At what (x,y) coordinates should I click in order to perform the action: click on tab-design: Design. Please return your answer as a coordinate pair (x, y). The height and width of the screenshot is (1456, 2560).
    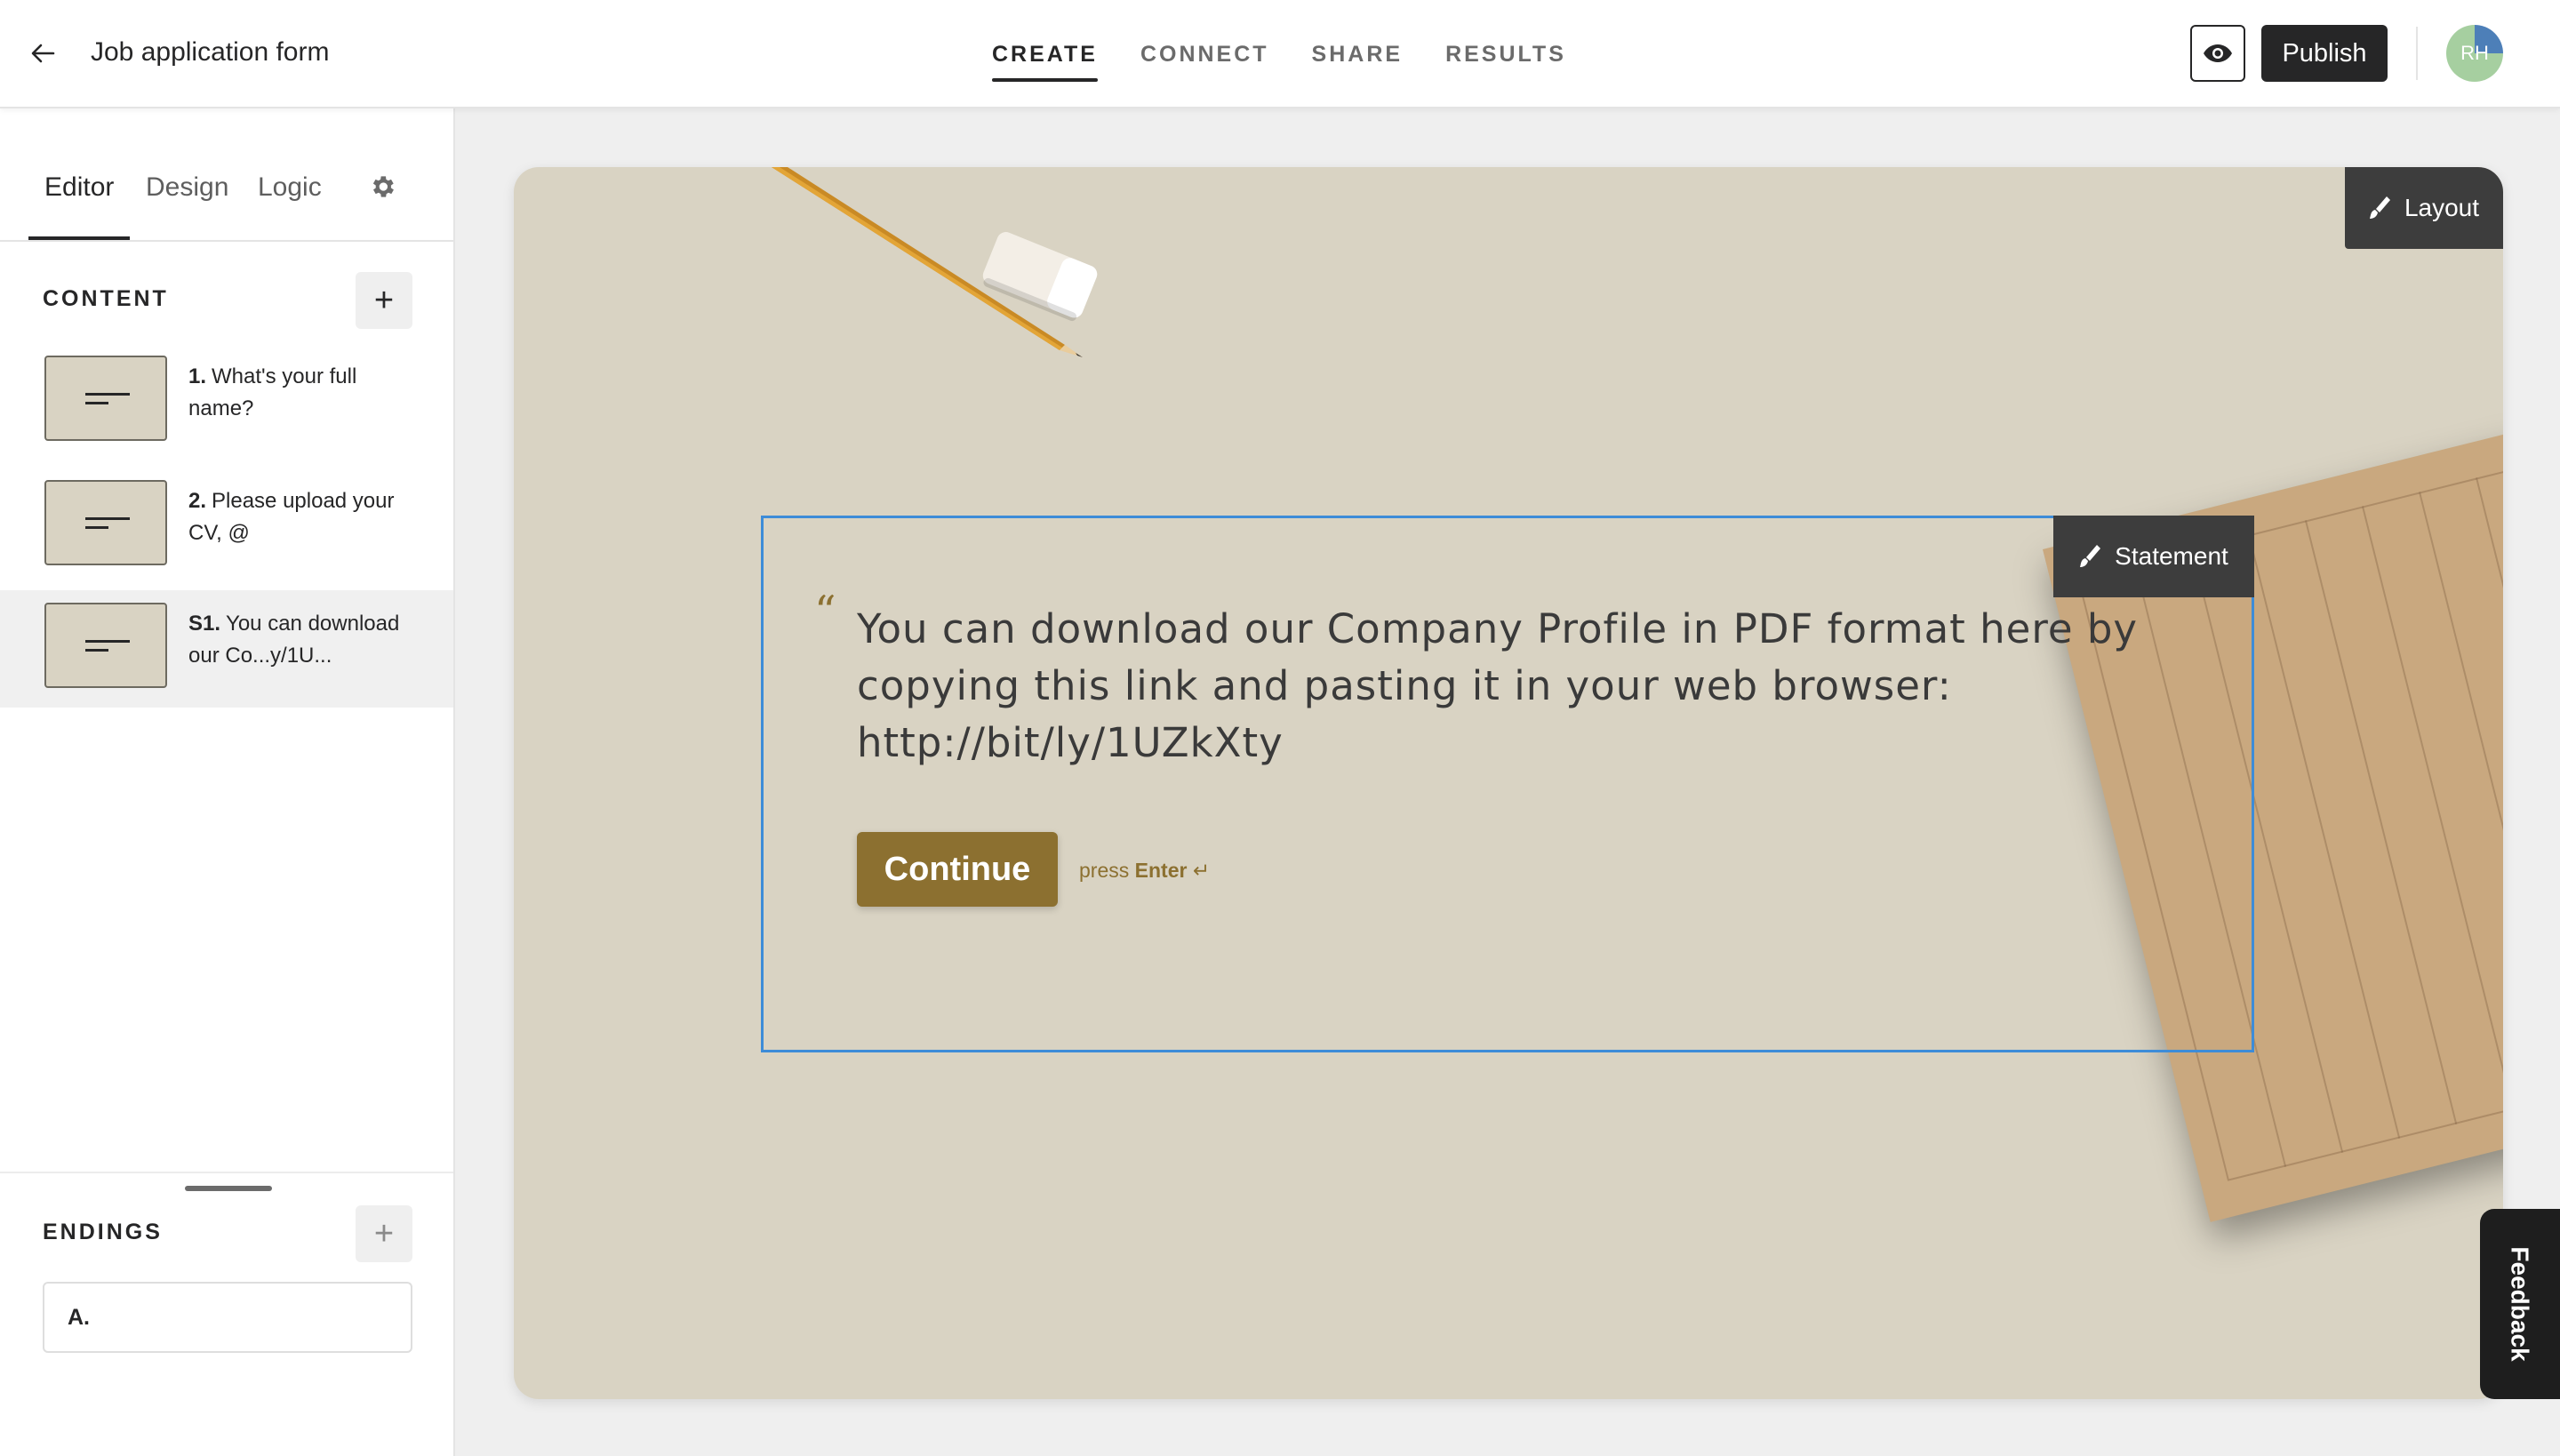
    Looking at the image, I should click on (187, 187).